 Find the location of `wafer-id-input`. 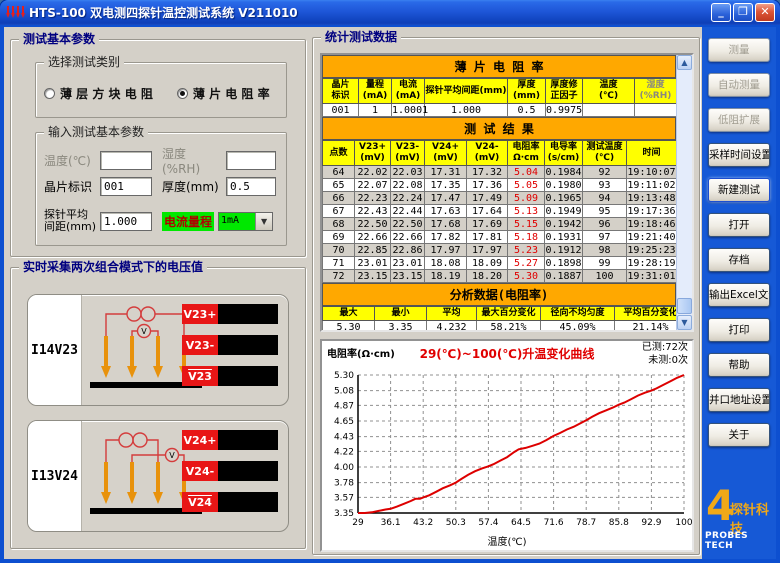

wafer-id-input is located at coordinates (126, 186).